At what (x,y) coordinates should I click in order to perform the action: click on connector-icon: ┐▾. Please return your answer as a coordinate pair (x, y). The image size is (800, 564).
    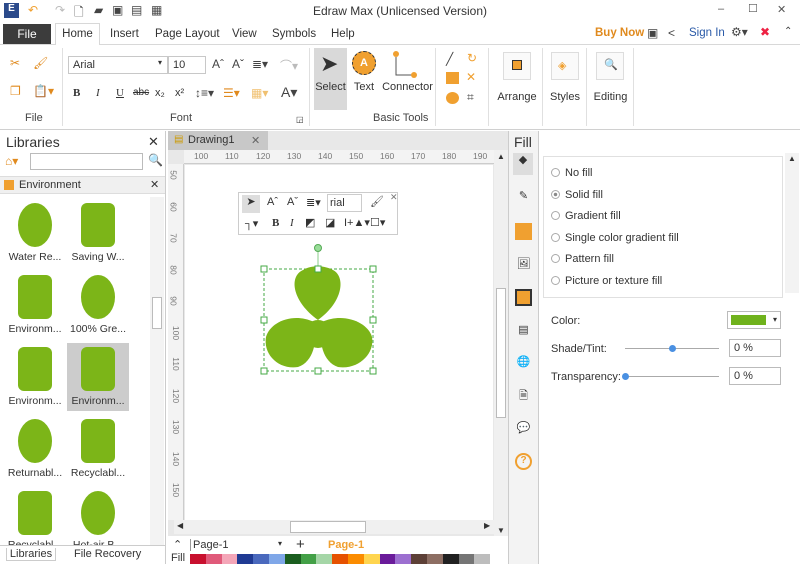
    Looking at the image, I should click on (251, 223).